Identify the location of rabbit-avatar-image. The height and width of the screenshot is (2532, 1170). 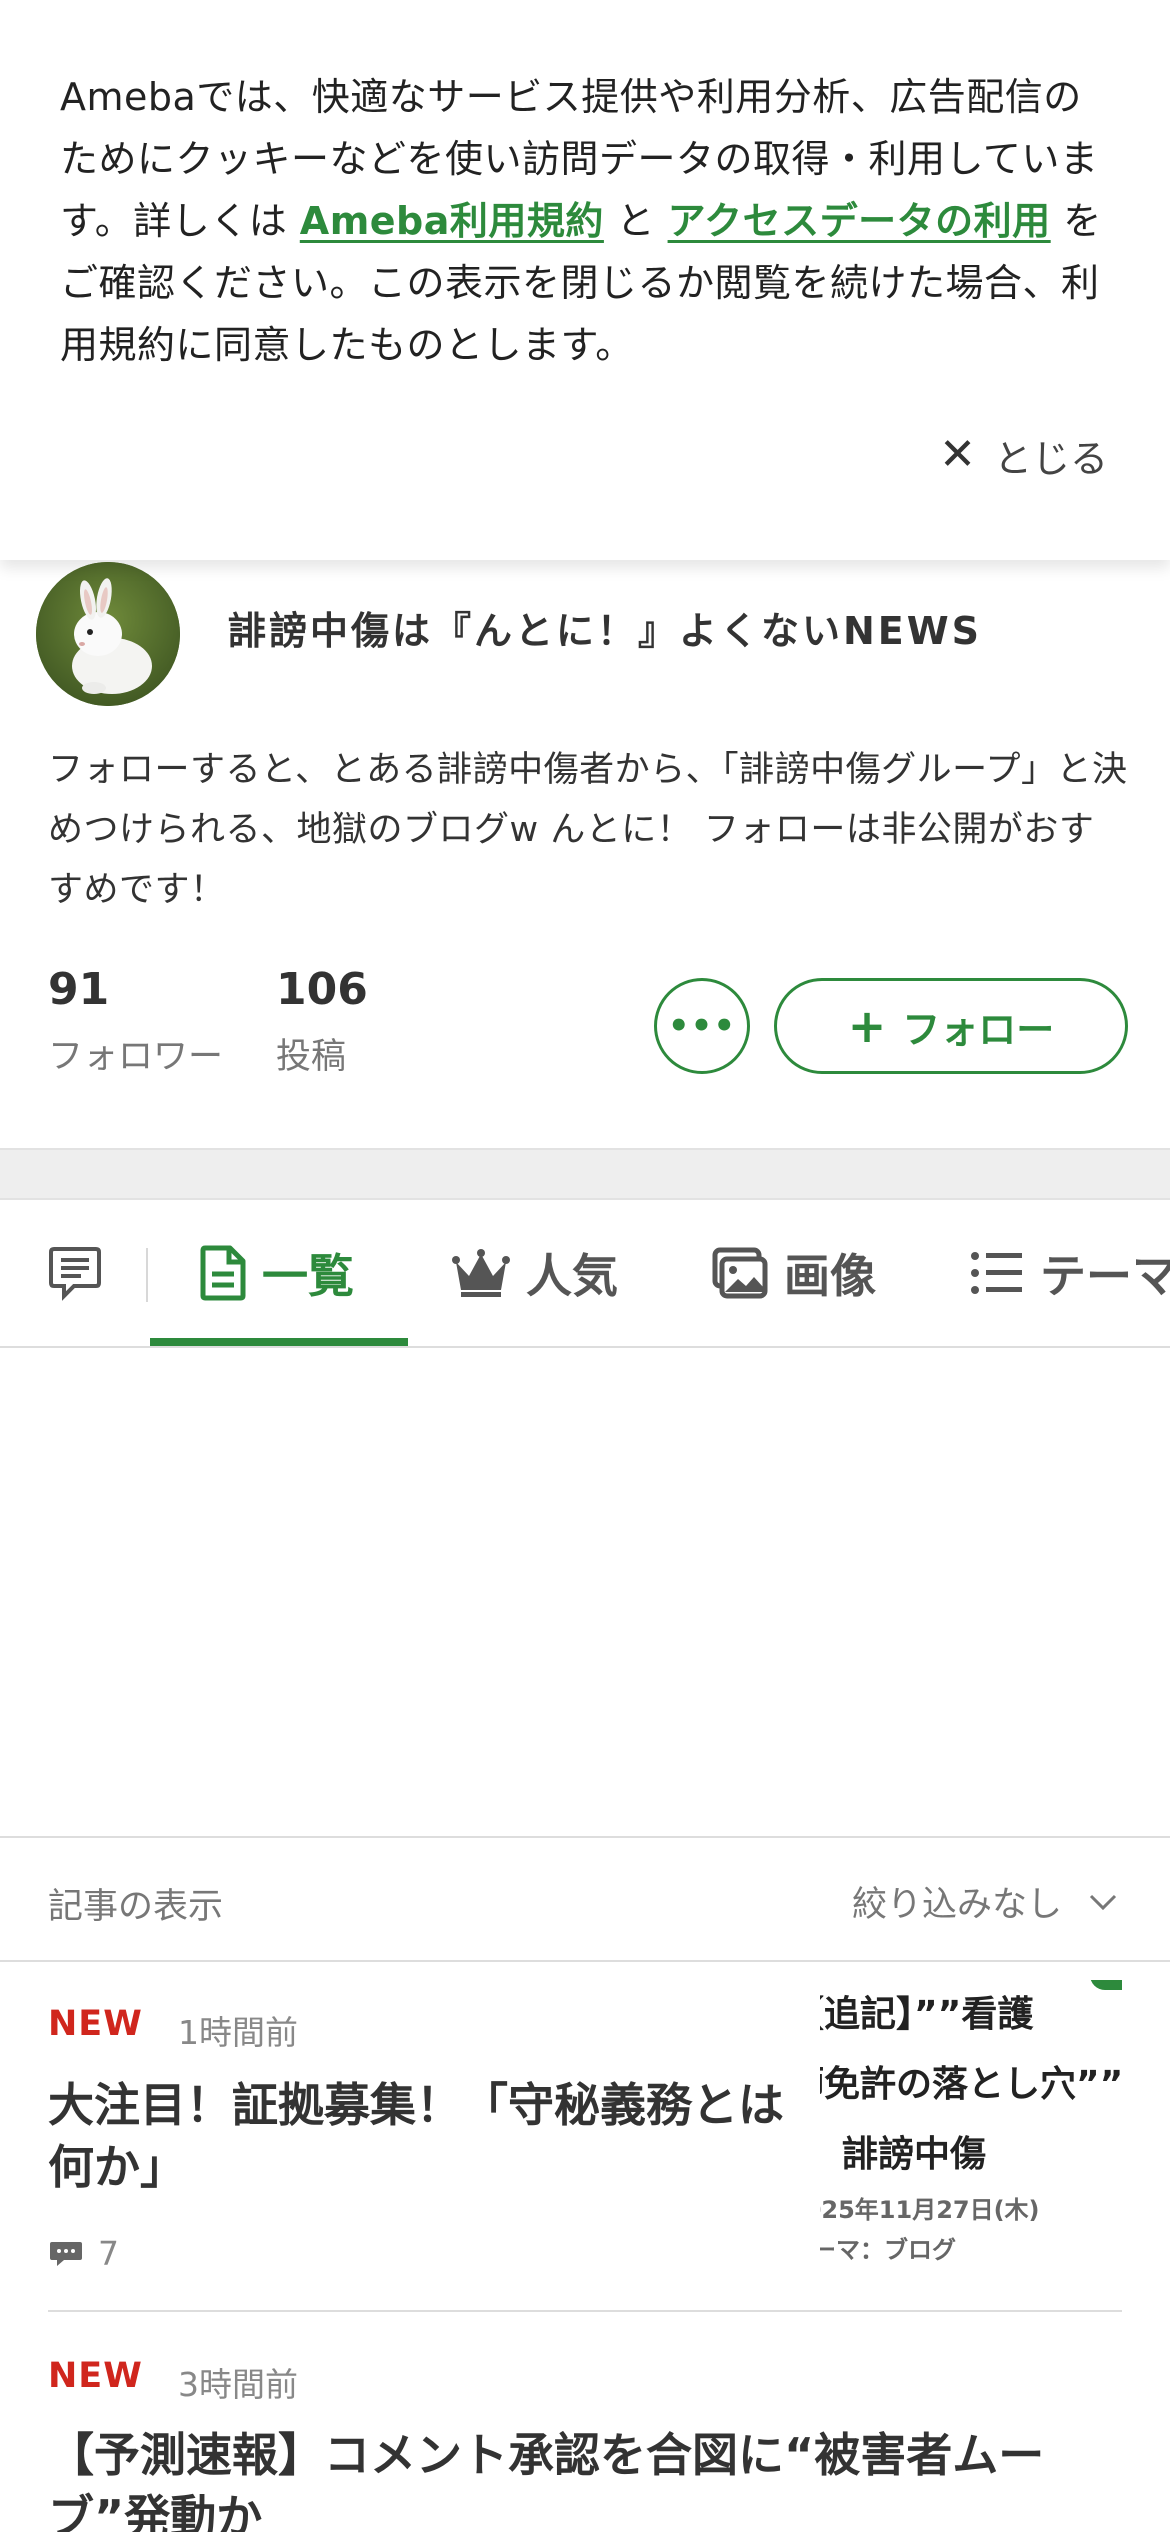
(108, 634).